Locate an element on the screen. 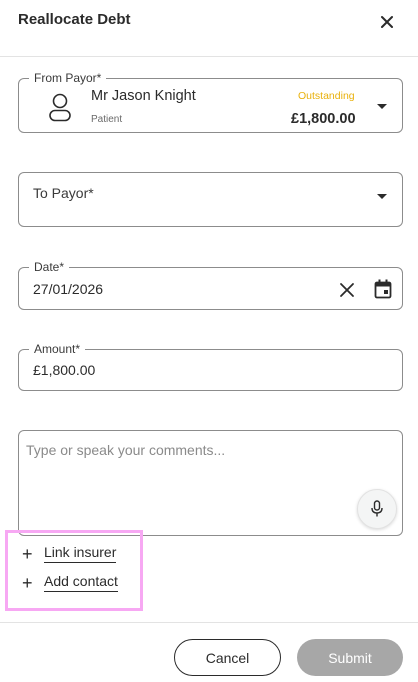 This screenshot has height=682, width=418. from-payor-label: From Payor* is located at coordinates (68, 78).